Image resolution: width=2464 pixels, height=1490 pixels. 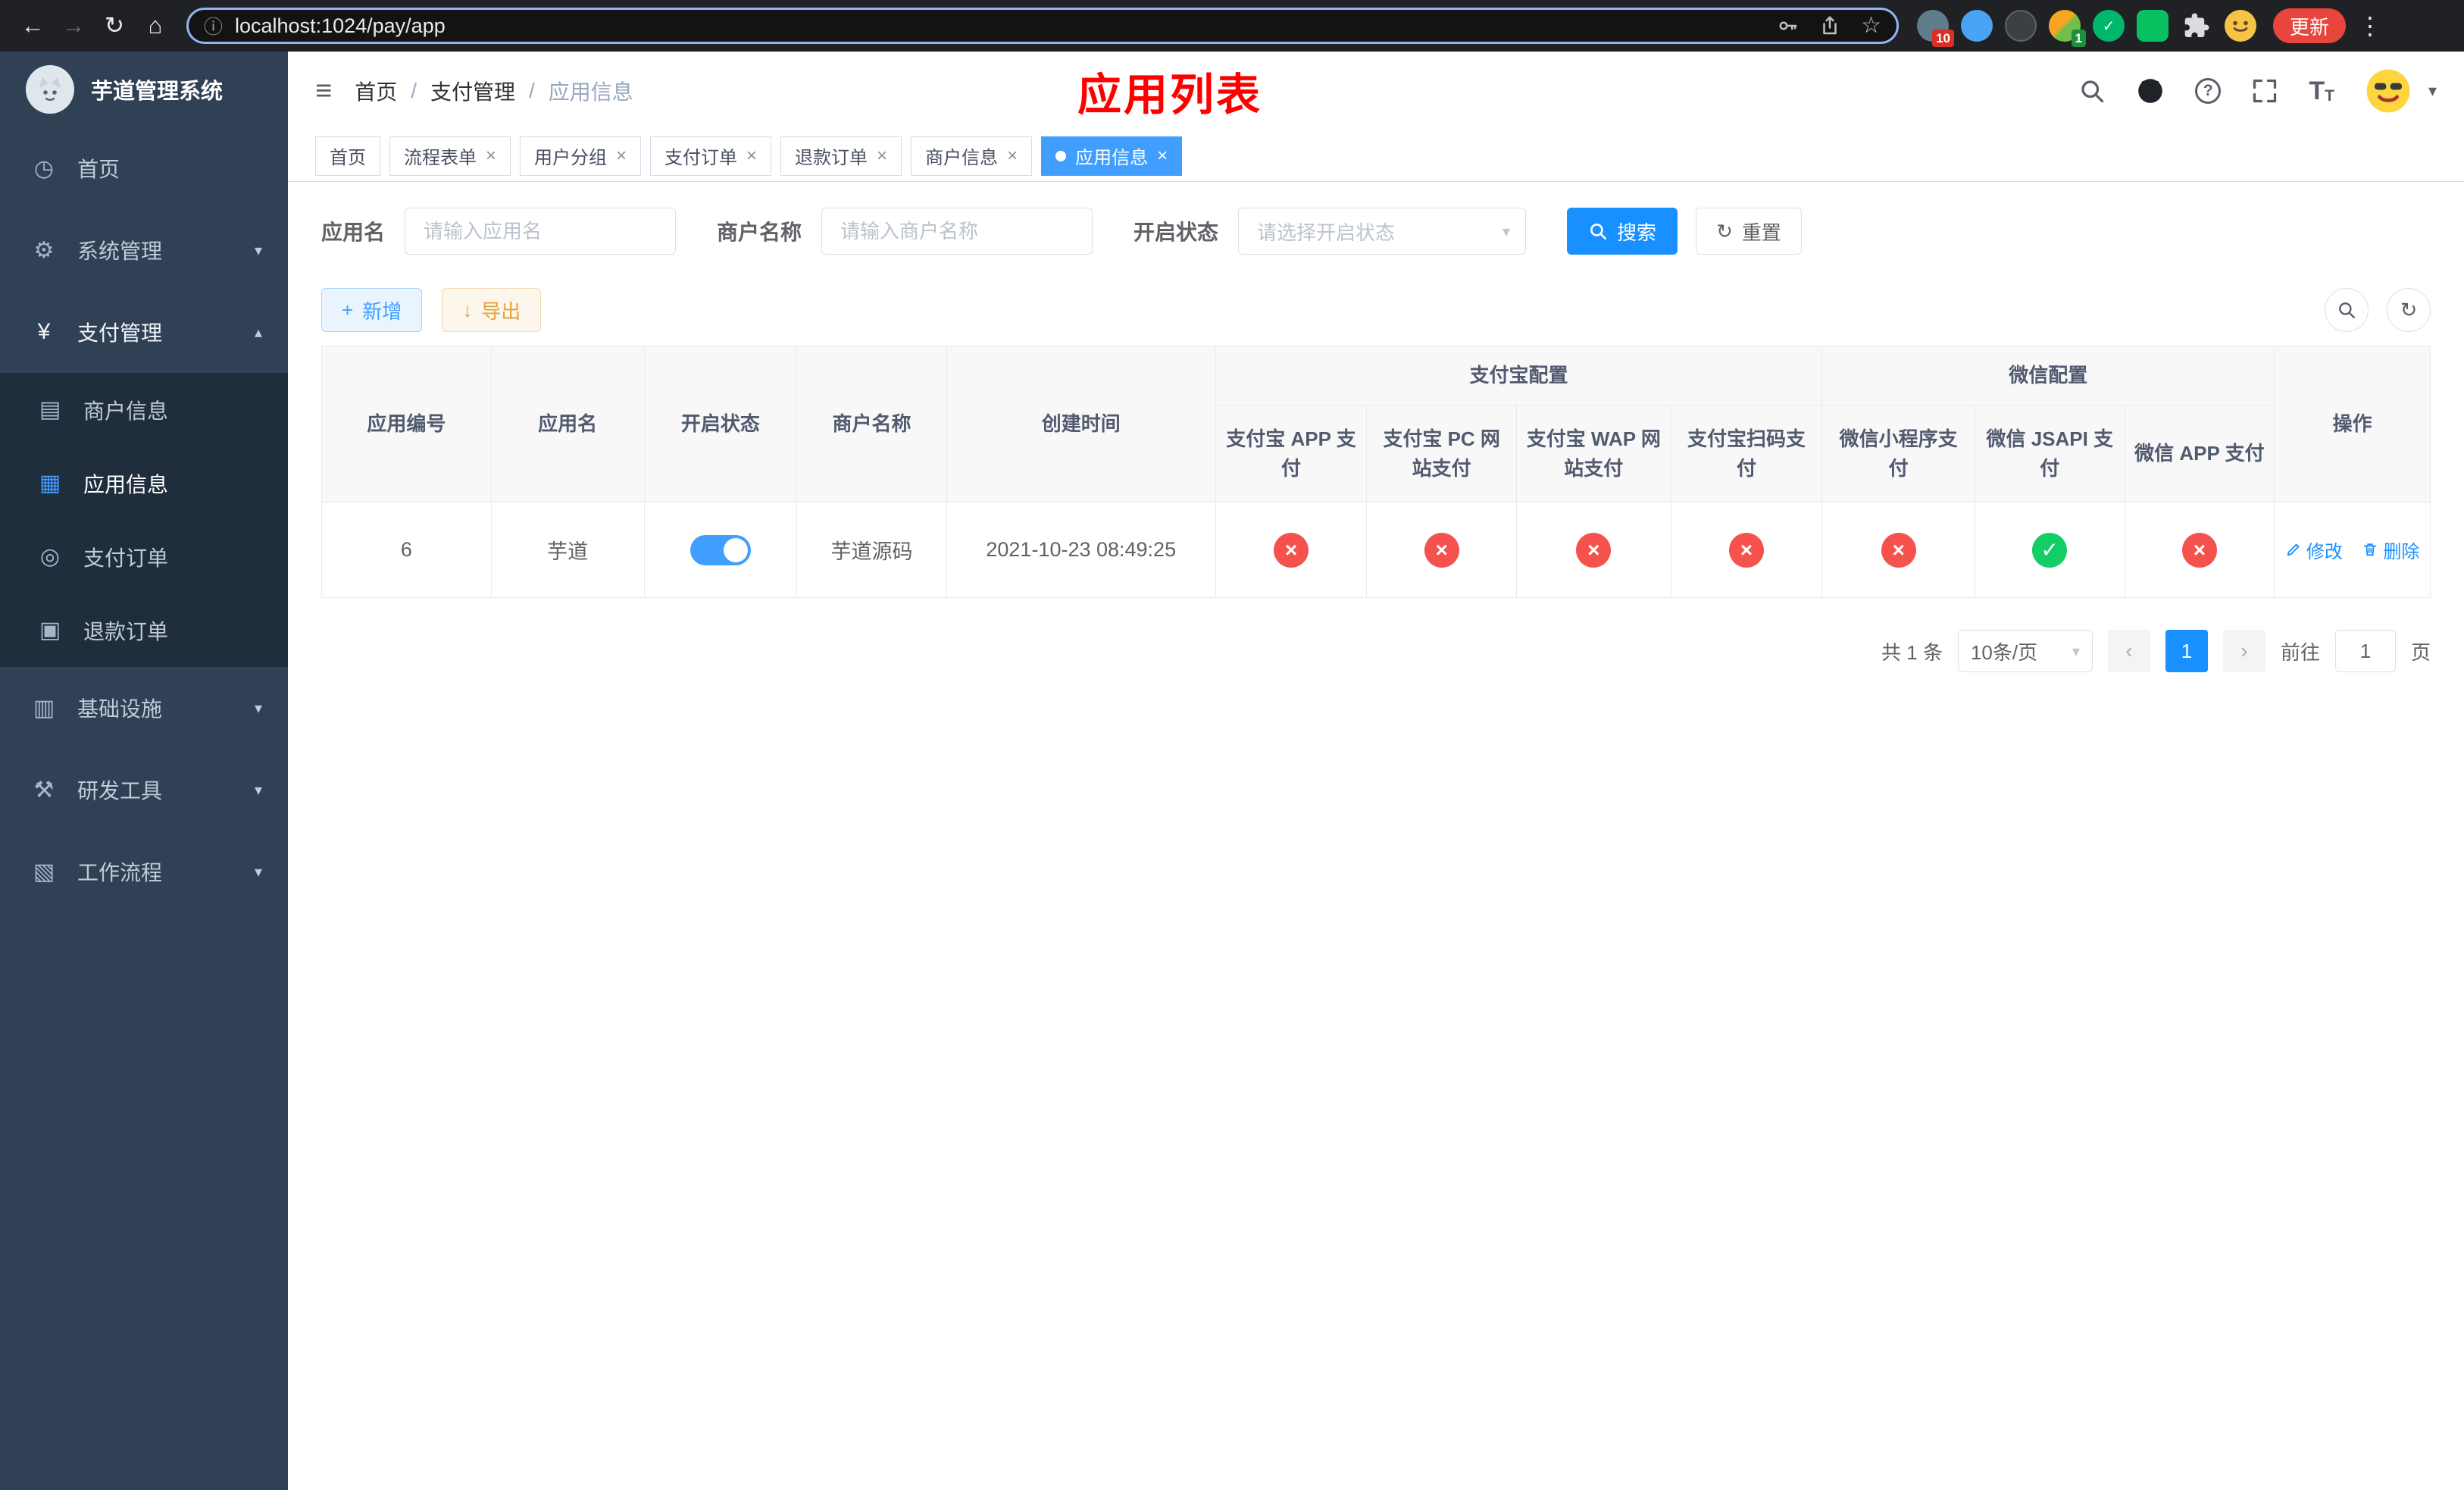 I want to click on breadcrumb-separator, so click(x=414, y=91).